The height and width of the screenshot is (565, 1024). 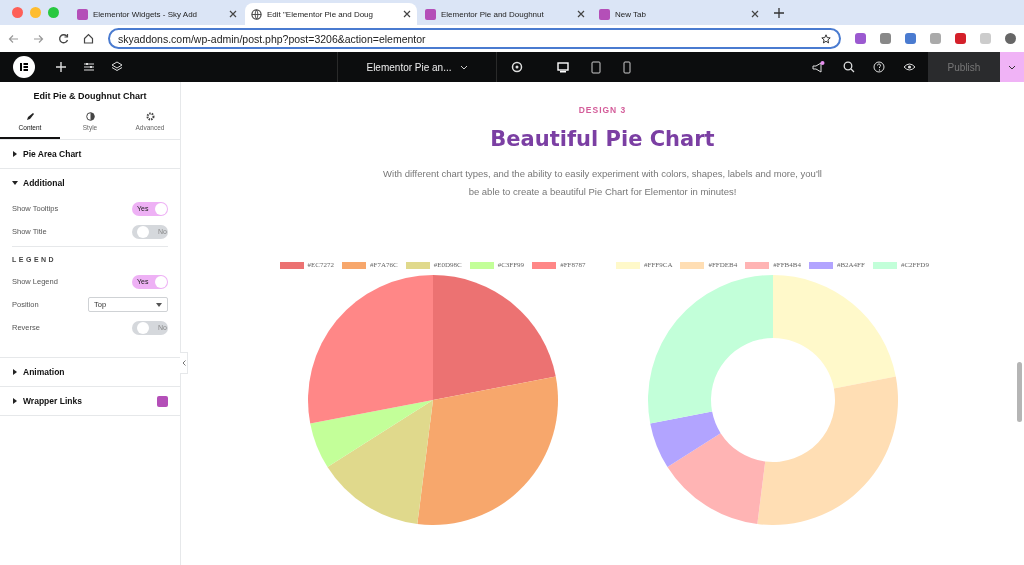 What do you see at coordinates (826, 38) in the screenshot?
I see `star-icon` at bounding box center [826, 38].